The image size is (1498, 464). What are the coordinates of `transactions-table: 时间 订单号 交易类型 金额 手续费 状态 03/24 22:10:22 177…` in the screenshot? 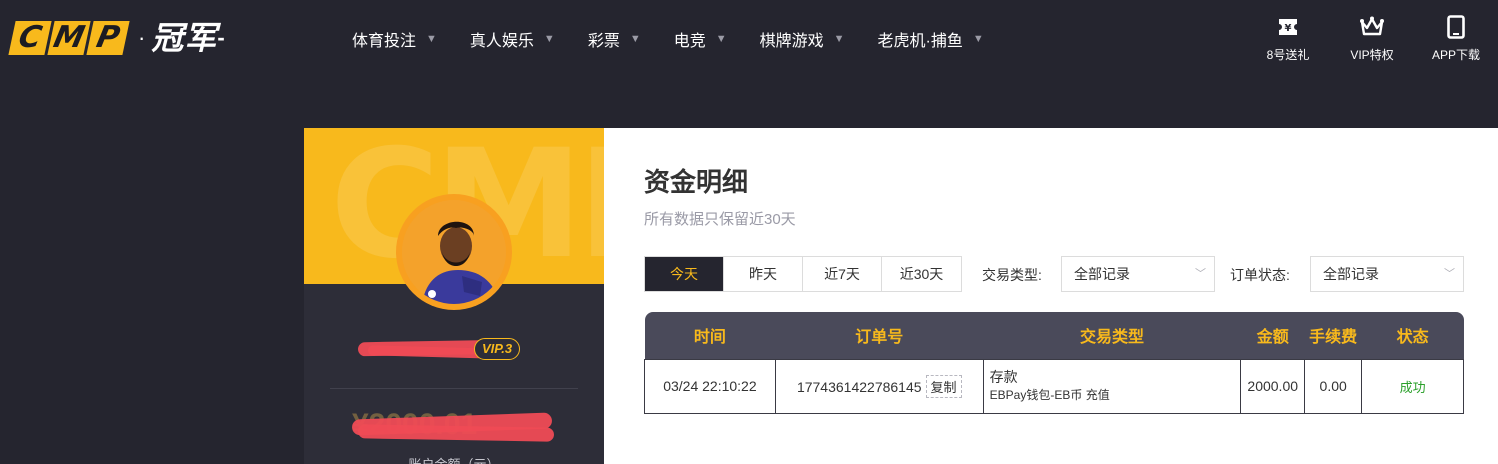 It's located at (1054, 363).